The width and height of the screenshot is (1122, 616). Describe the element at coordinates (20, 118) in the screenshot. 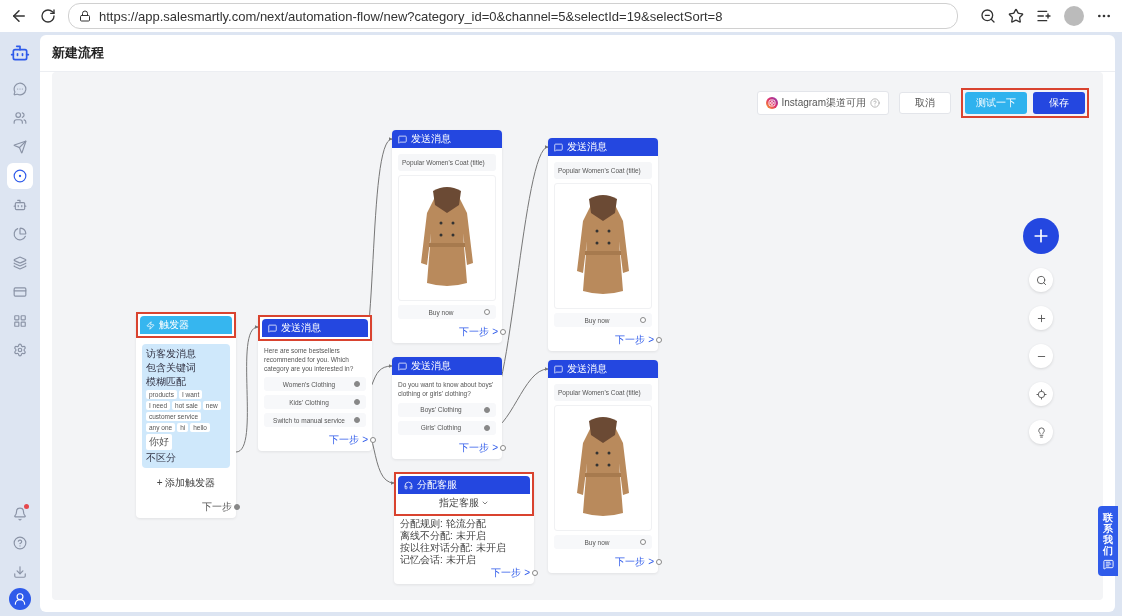

I see `users-icon` at that location.